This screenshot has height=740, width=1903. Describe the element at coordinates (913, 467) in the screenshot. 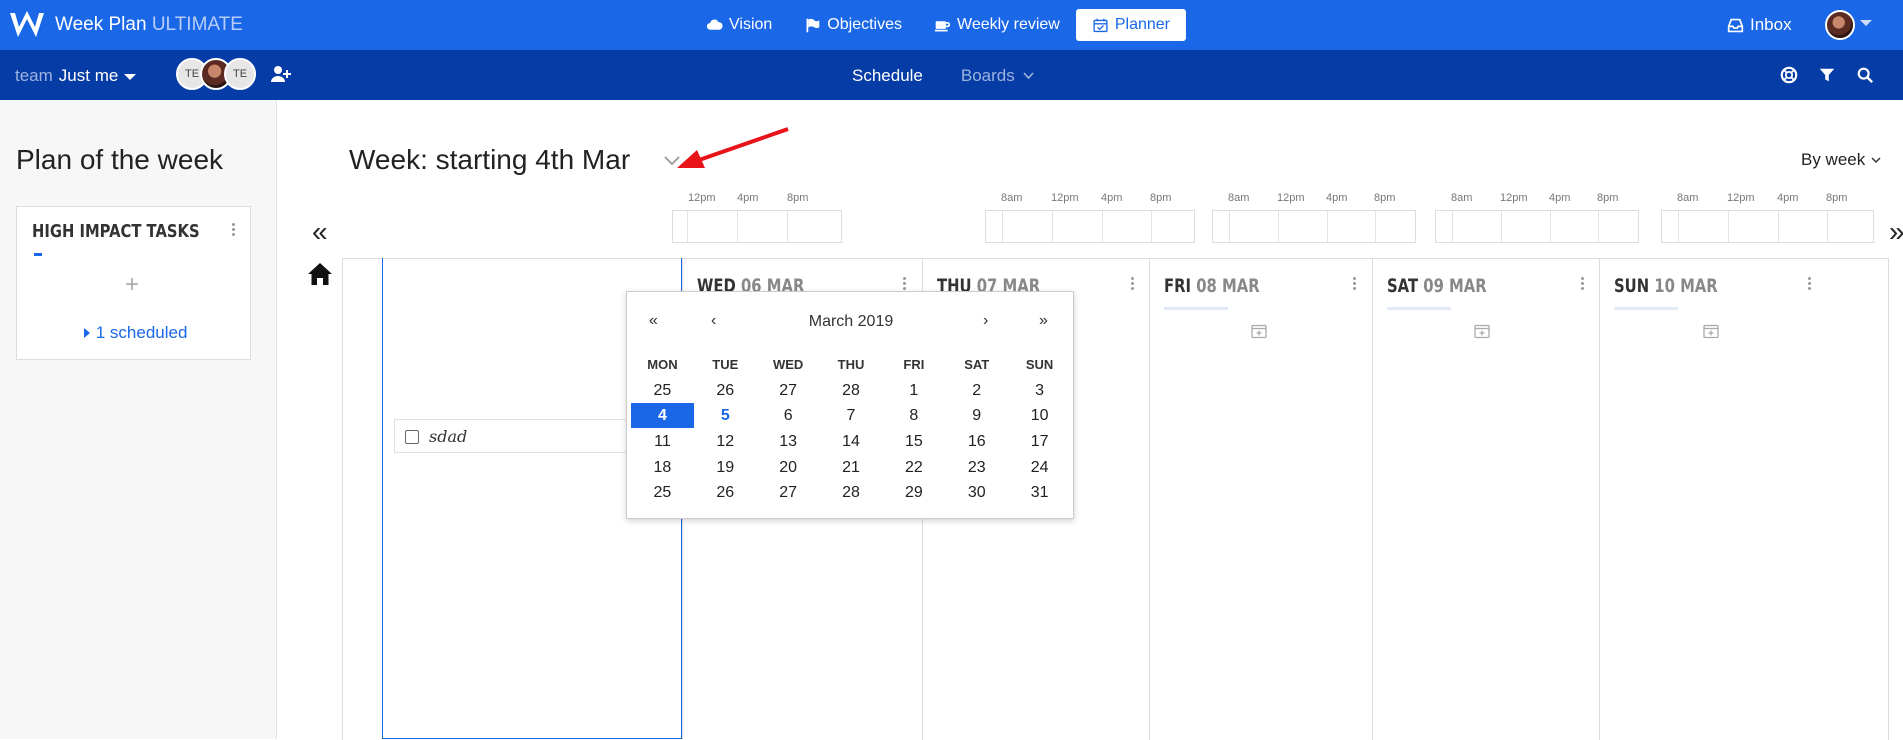

I see `calendar-day: 22` at that location.